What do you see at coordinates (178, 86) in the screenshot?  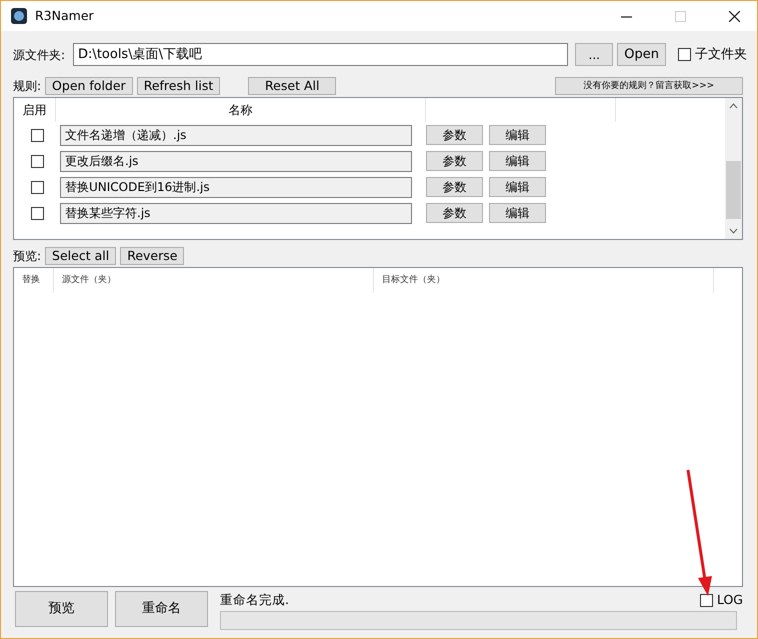 I see `toolbar-button: Refresh list` at bounding box center [178, 86].